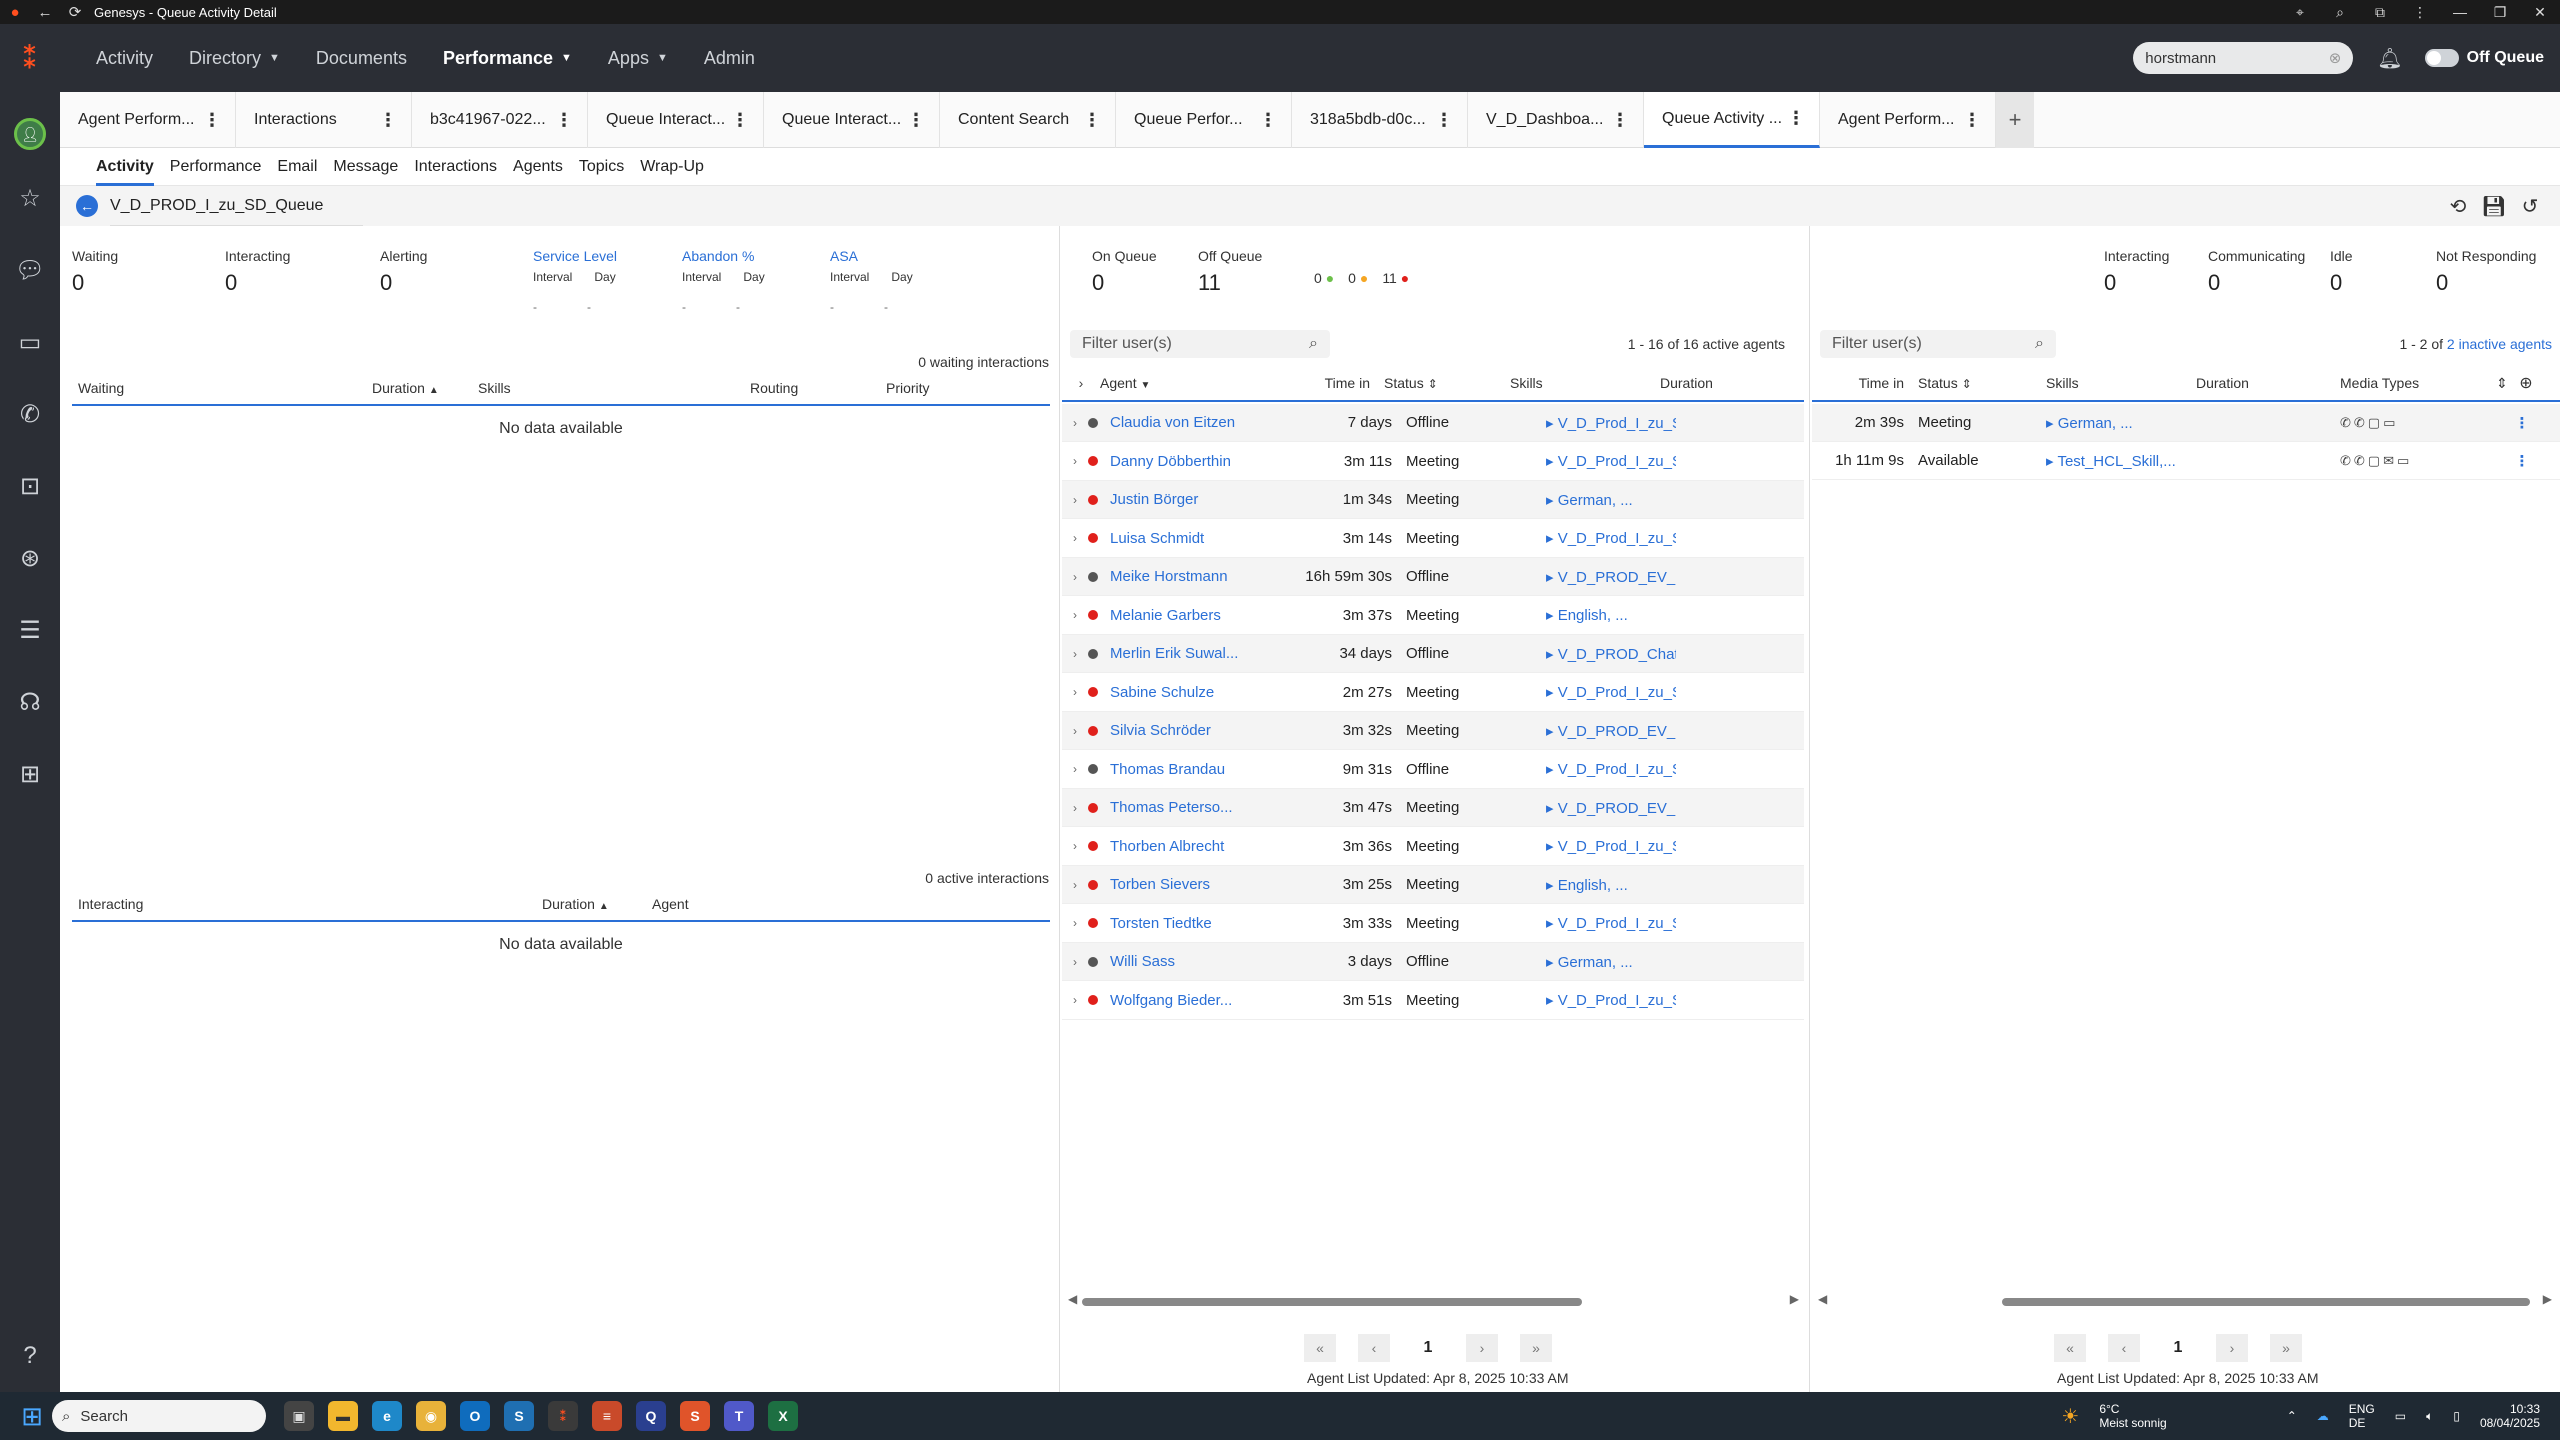 This screenshot has height=1440, width=2560. Describe the element at coordinates (2415, 383) in the screenshot. I see `col-media-types: Media Types` at that location.